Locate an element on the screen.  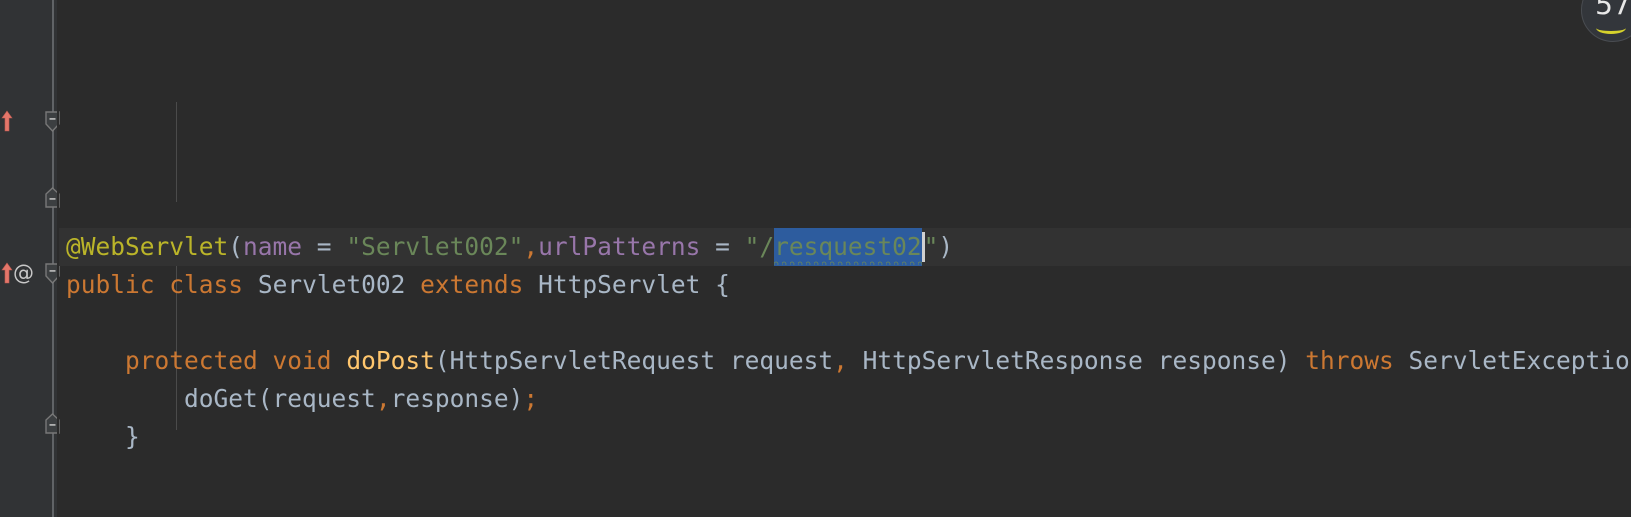
code-line: } is located at coordinates (845, 437).